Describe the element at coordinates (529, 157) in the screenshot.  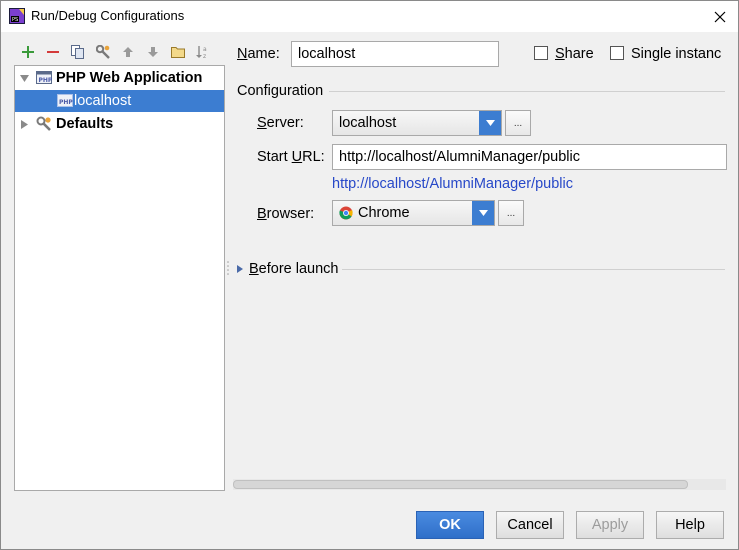
I see `start-url-input` at that location.